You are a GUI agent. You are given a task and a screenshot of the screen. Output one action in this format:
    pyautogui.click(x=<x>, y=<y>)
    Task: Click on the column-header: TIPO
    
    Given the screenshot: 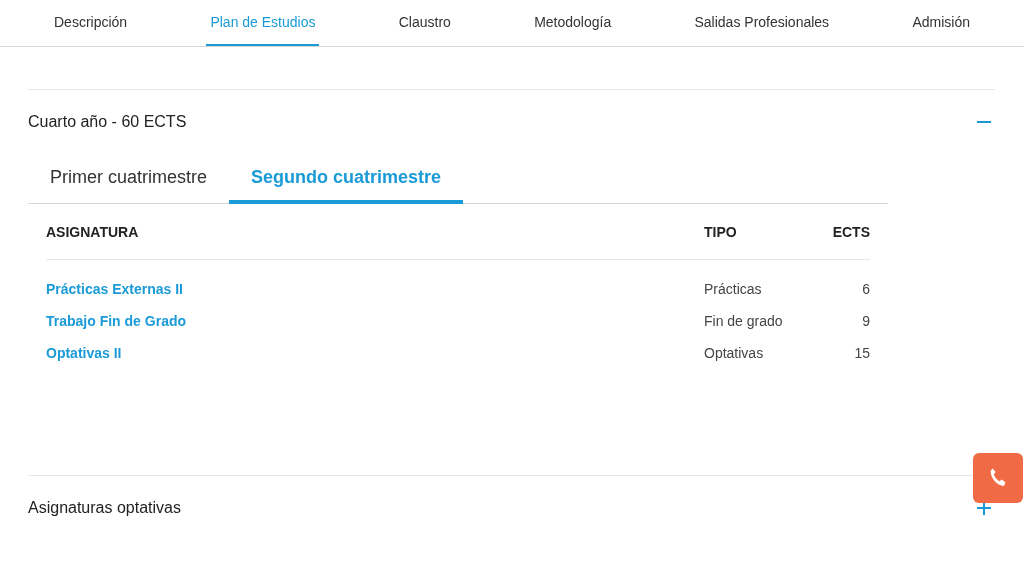 What is the action you would take?
    pyautogui.click(x=721, y=232)
    